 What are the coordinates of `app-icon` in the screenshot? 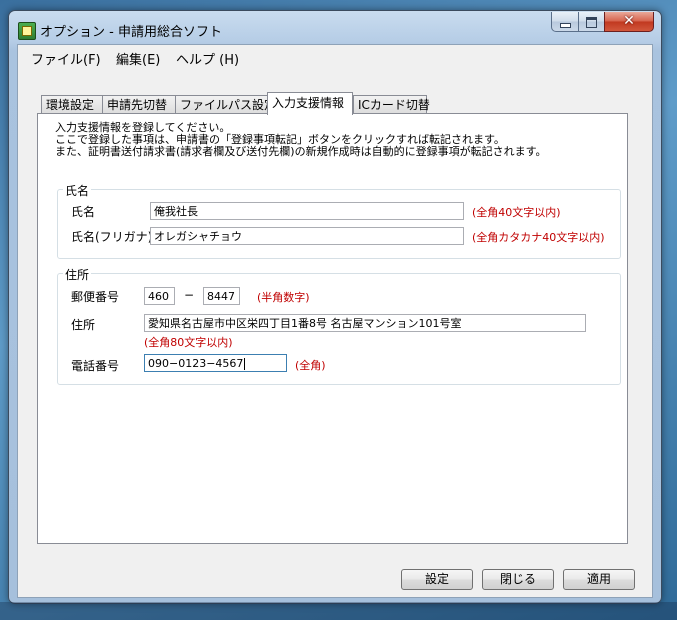 It's located at (27, 31).